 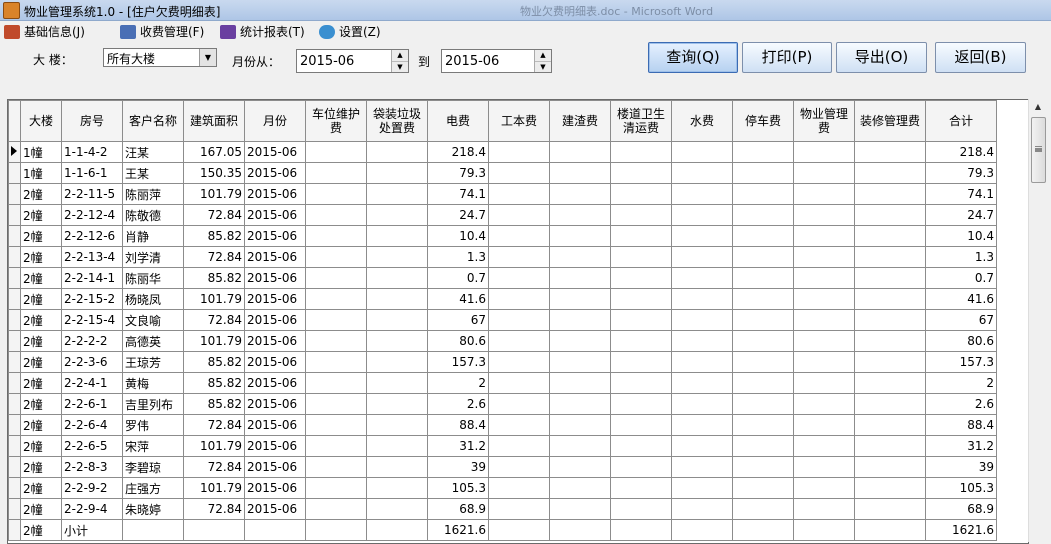 I want to click on table-cell: 2-2-6-5, so click(x=92, y=446).